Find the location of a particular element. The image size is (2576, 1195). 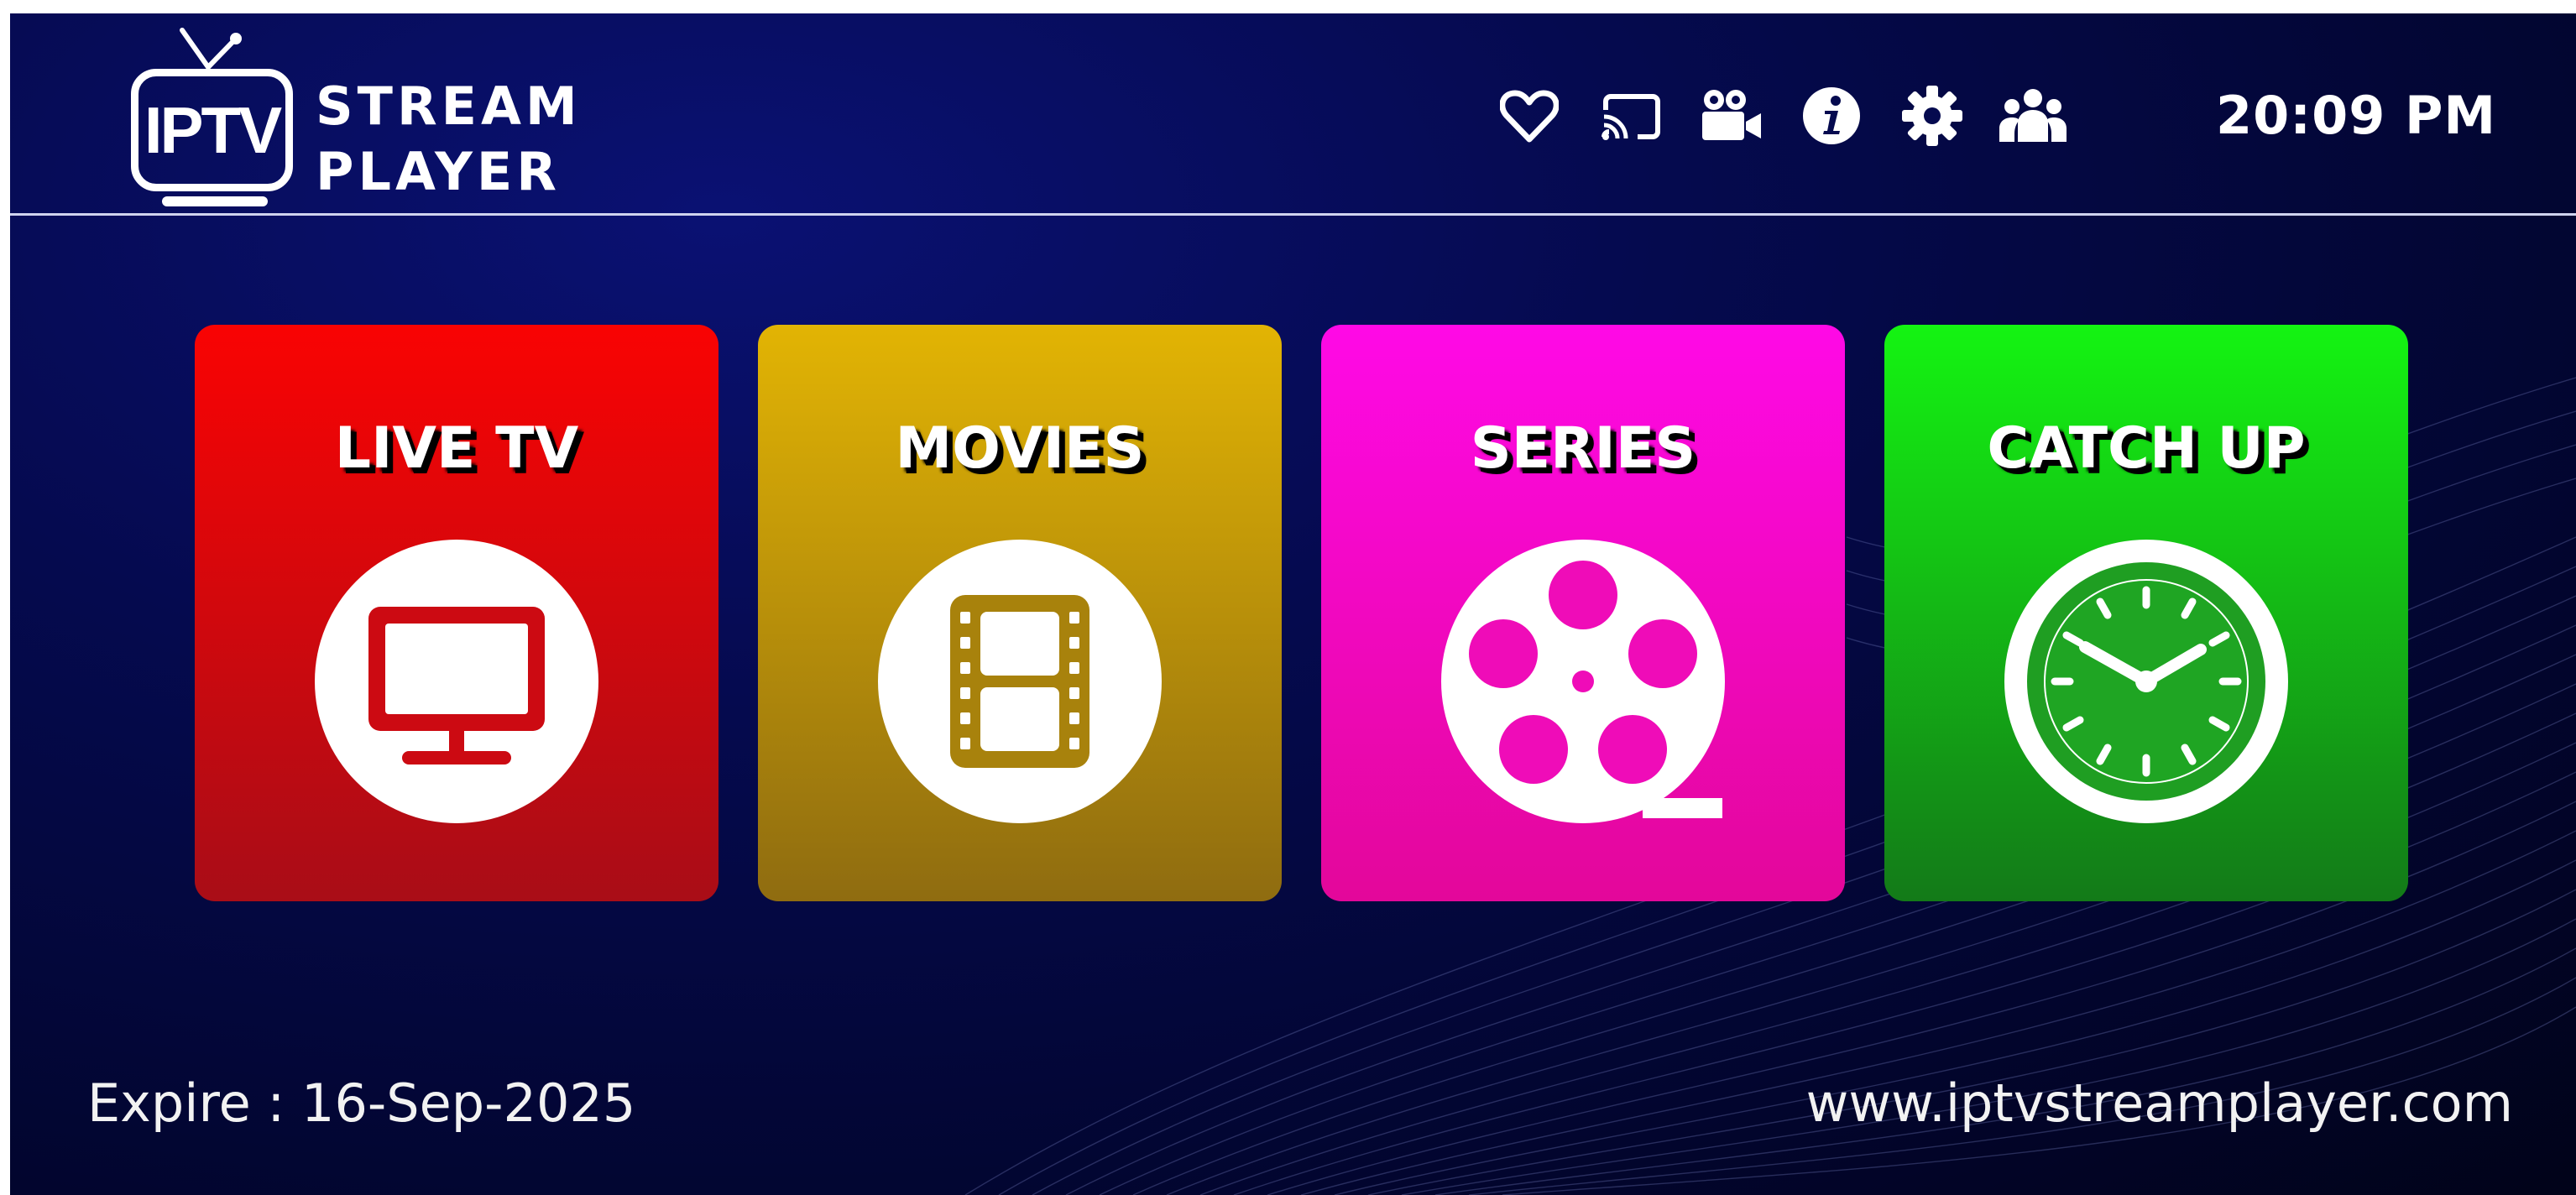

tv-monitor-icon is located at coordinates (456, 686).